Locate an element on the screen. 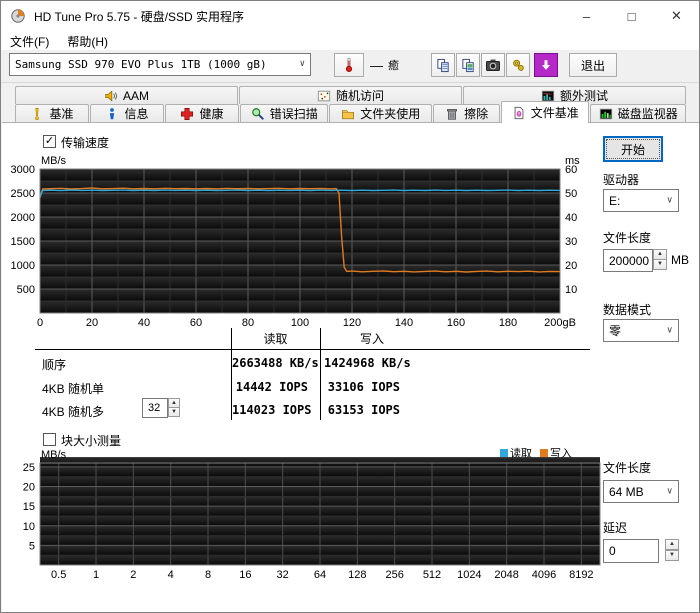 This screenshot has width=700, height=613. copy-text-button is located at coordinates (443, 65).